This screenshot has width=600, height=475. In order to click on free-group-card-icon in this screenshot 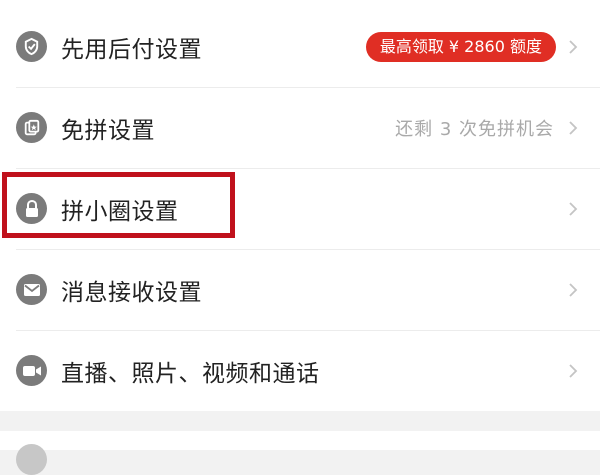, I will do `click(31, 127)`.